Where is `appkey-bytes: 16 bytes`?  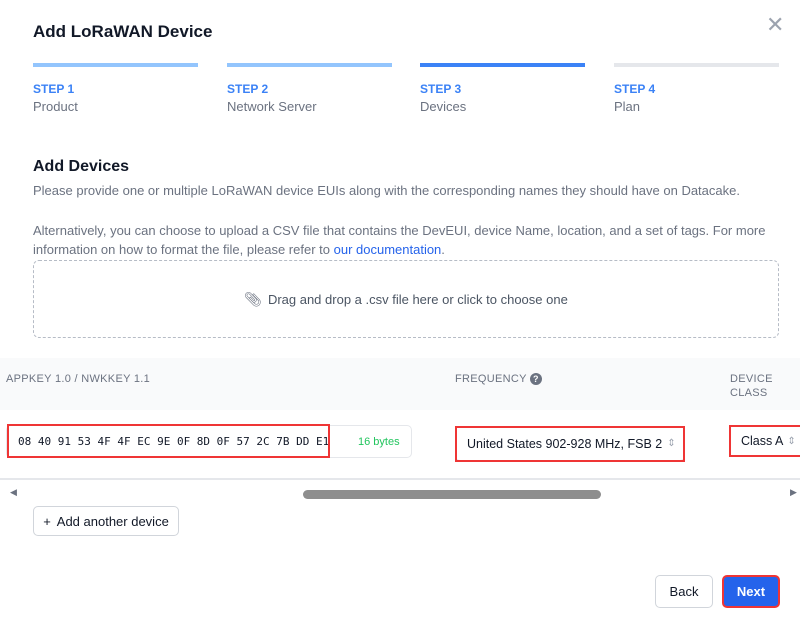 appkey-bytes: 16 bytes is located at coordinates (379, 441).